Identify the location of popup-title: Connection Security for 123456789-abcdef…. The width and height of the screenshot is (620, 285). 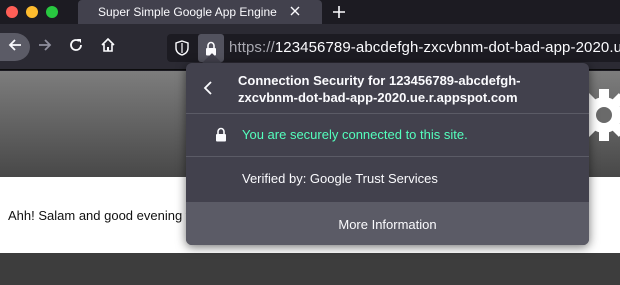
(379, 89).